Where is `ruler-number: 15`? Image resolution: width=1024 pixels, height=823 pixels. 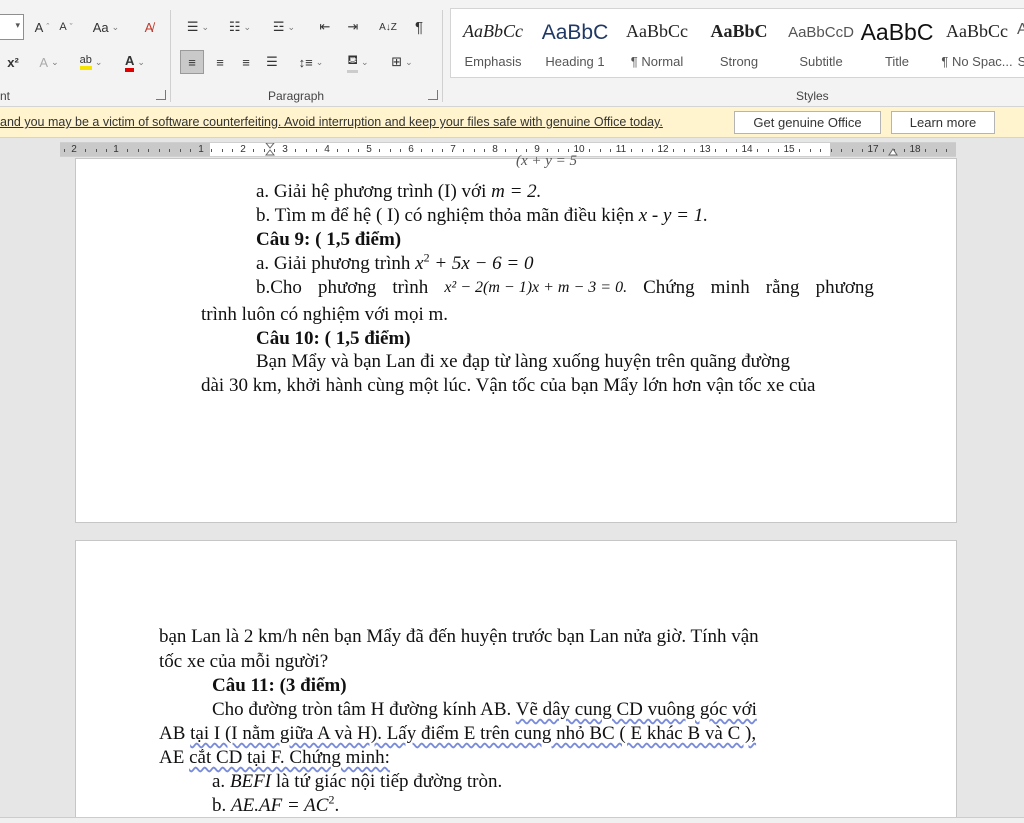
ruler-number: 15 is located at coordinates (789, 149).